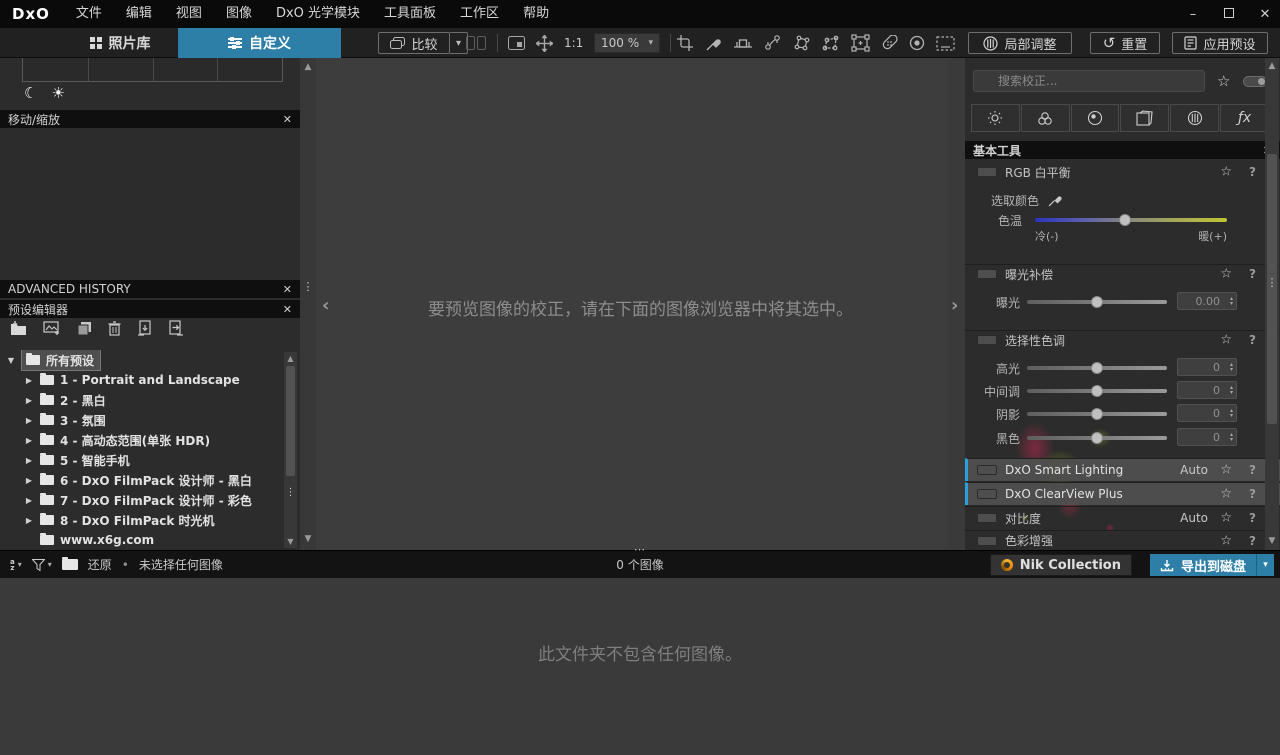 This screenshot has width=1280, height=755. What do you see at coordinates (802, 43) in the screenshot?
I see `polygon-tool` at bounding box center [802, 43].